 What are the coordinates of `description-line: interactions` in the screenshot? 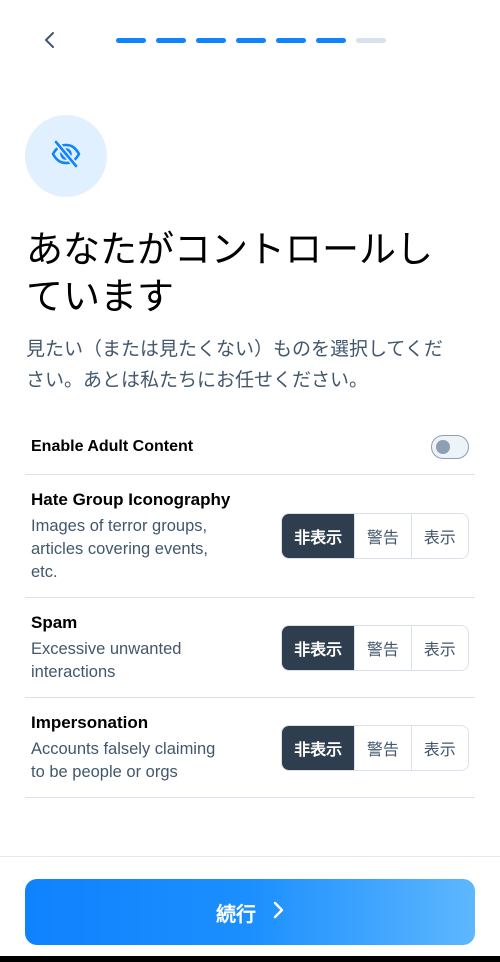 It's located at (73, 671).